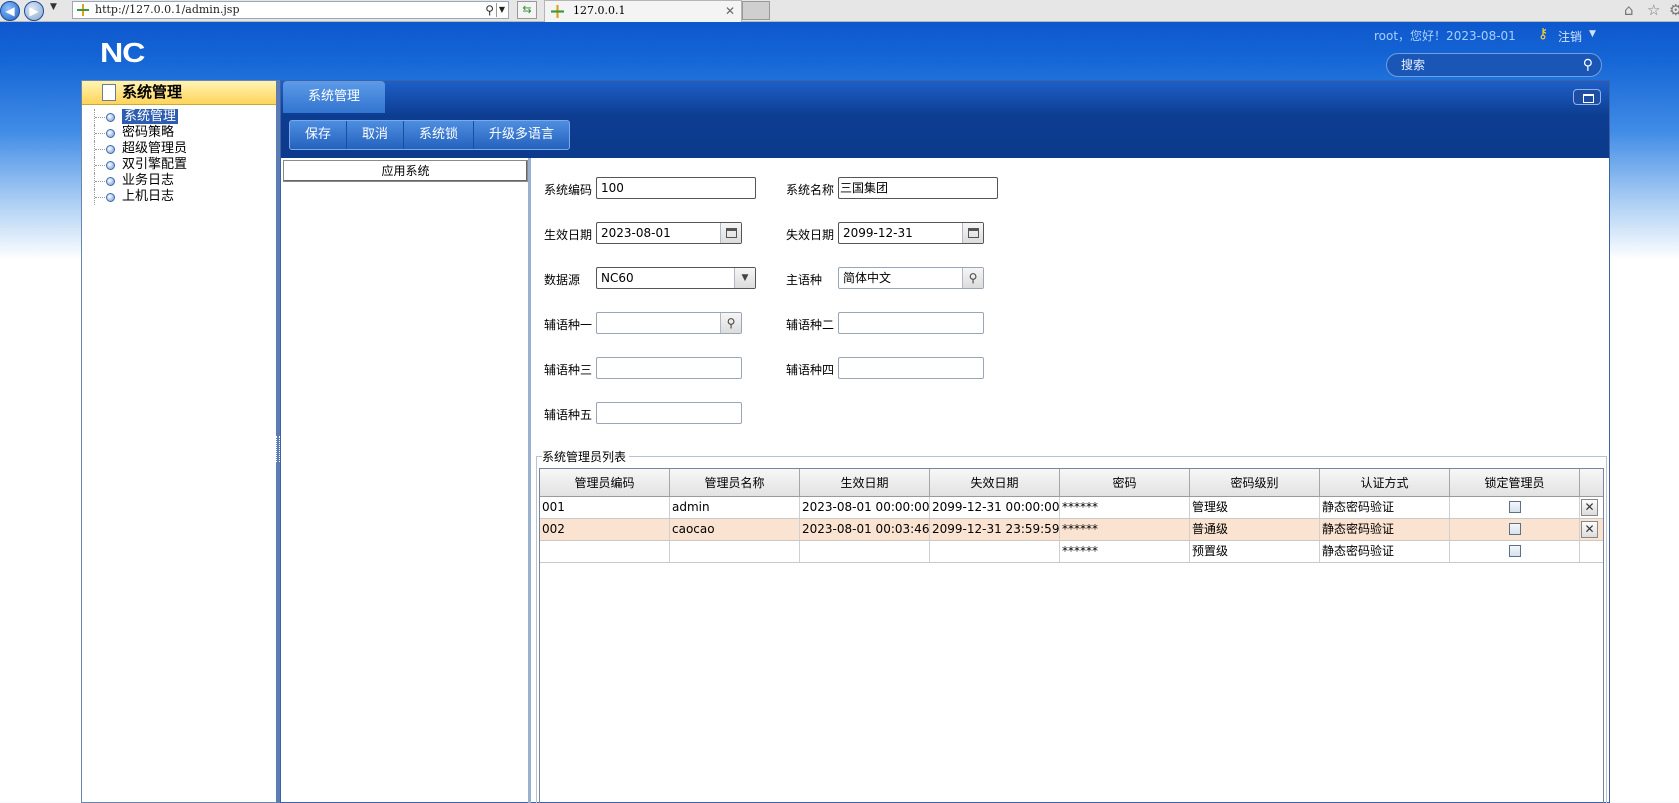 This screenshot has width=1679, height=803. What do you see at coordinates (1385, 482) in the screenshot?
I see `col-auth-method: 认证方式` at bounding box center [1385, 482].